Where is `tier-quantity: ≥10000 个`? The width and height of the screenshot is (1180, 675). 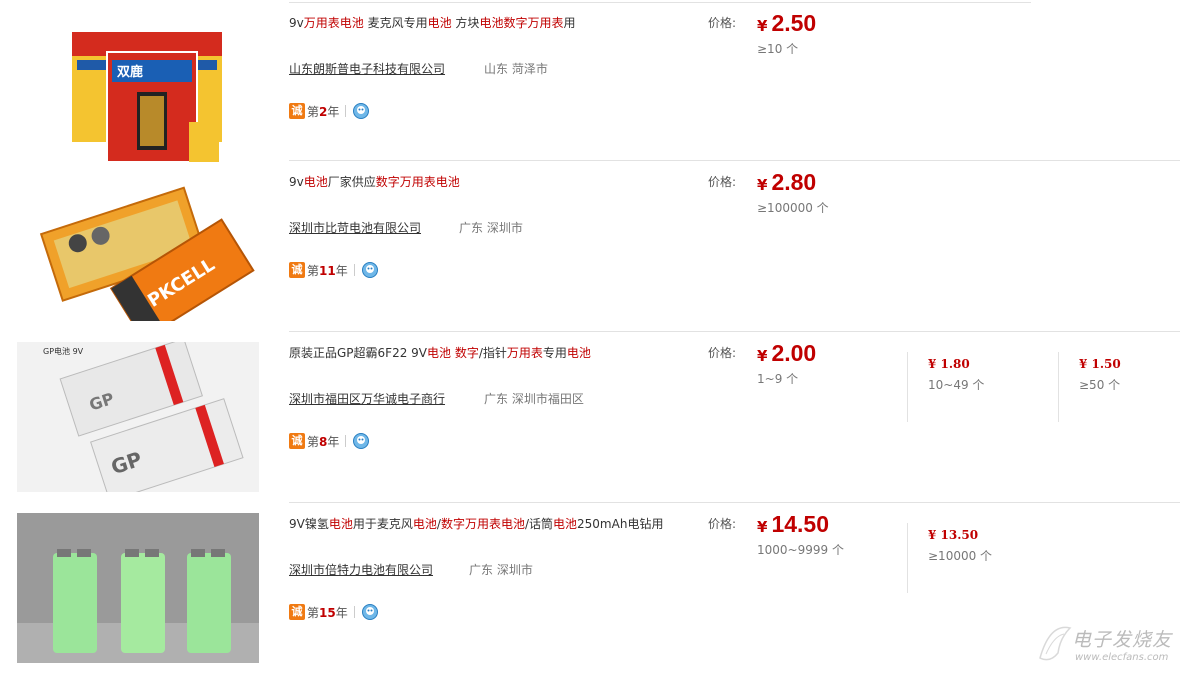
tier-quantity: ≥10000 个 is located at coordinates (960, 556).